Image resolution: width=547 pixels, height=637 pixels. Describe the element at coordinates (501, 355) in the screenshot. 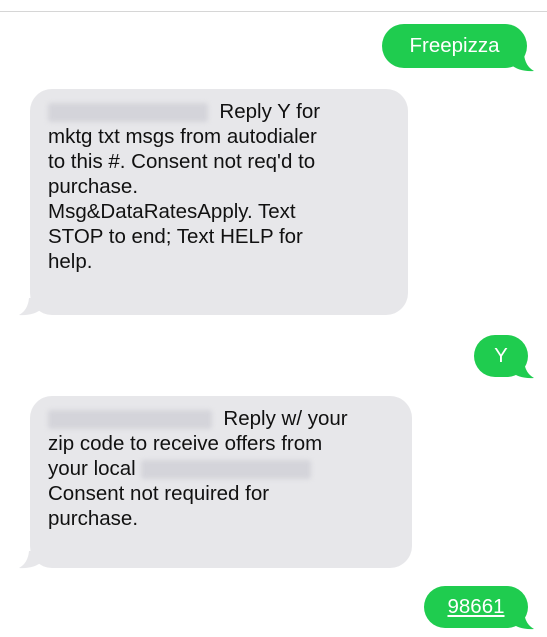

I see `message-text: Y` at that location.